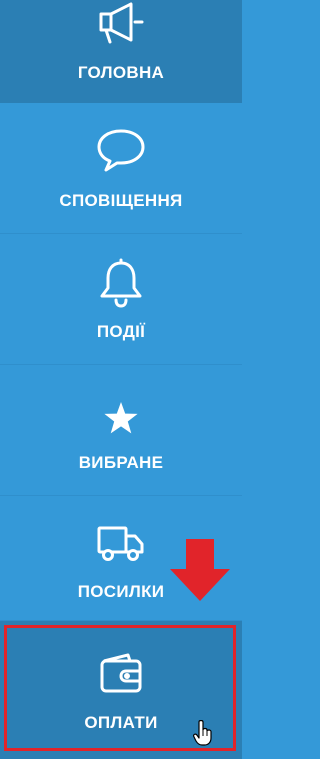 This screenshot has height=759, width=320. Describe the element at coordinates (121, 462) in the screenshot. I see `nav-label-favorites: ВИБРАНЕ` at that location.